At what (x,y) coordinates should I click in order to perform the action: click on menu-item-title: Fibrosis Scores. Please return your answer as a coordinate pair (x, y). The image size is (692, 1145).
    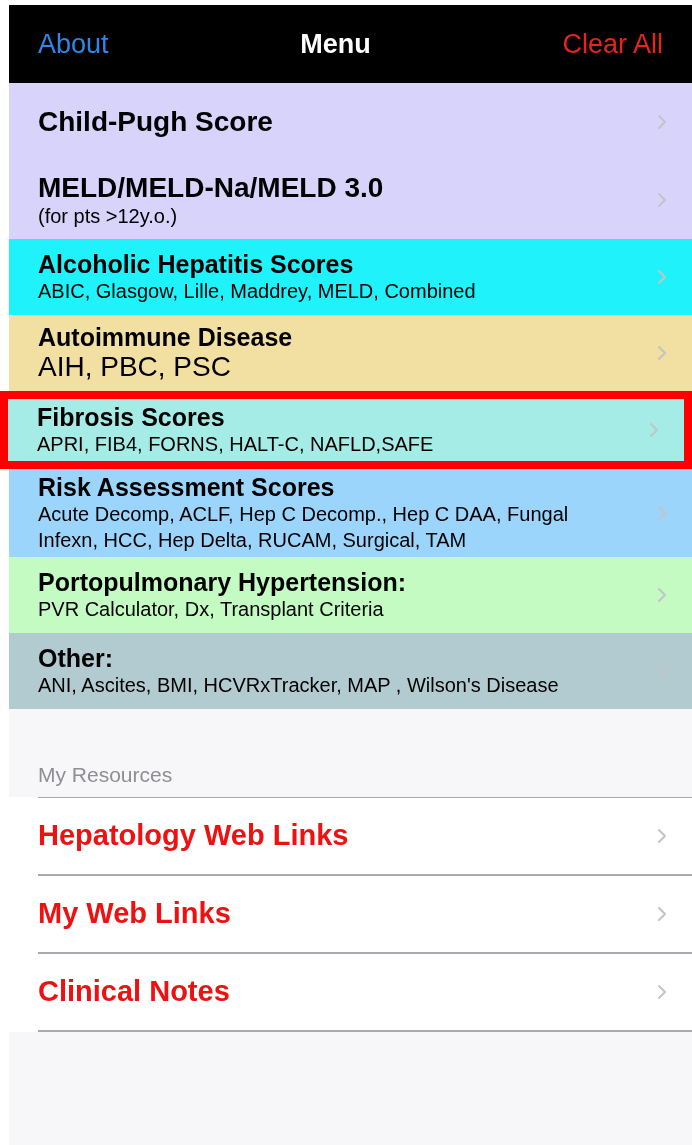
    Looking at the image, I should click on (131, 417).